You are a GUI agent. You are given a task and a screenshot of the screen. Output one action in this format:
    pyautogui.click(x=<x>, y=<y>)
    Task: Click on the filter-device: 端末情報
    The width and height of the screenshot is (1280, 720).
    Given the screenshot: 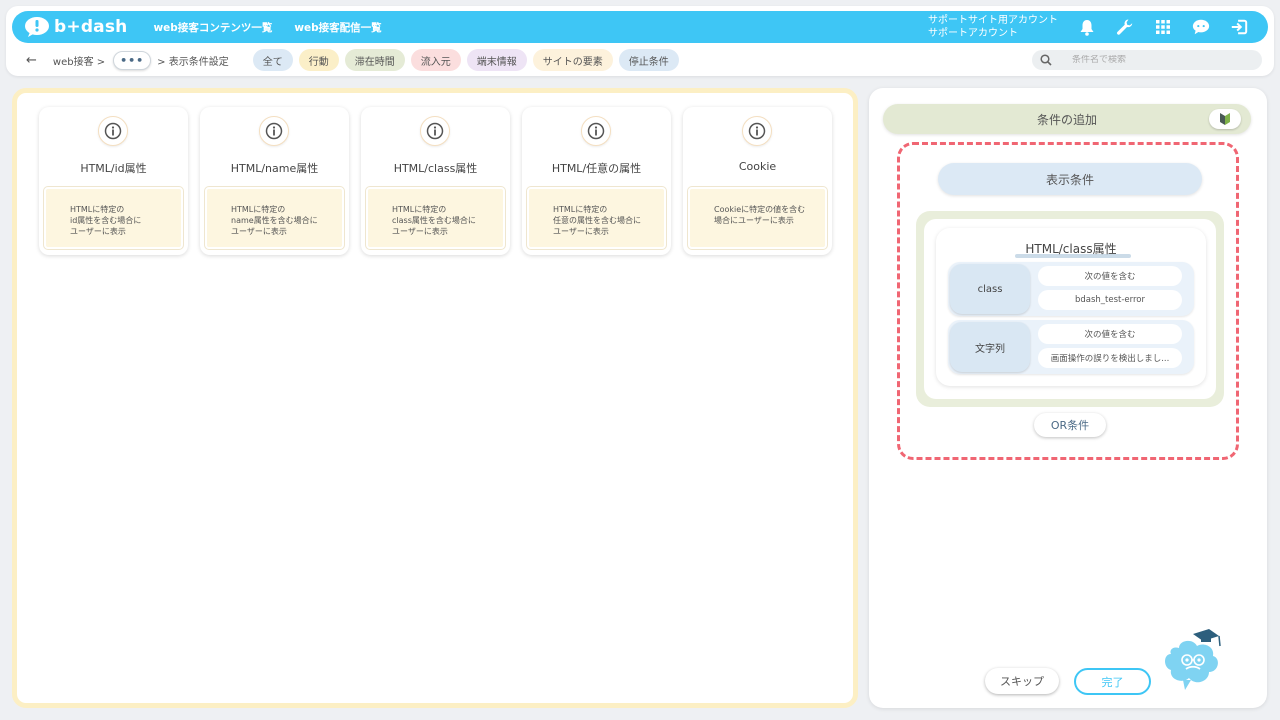 What is the action you would take?
    pyautogui.click(x=496, y=60)
    